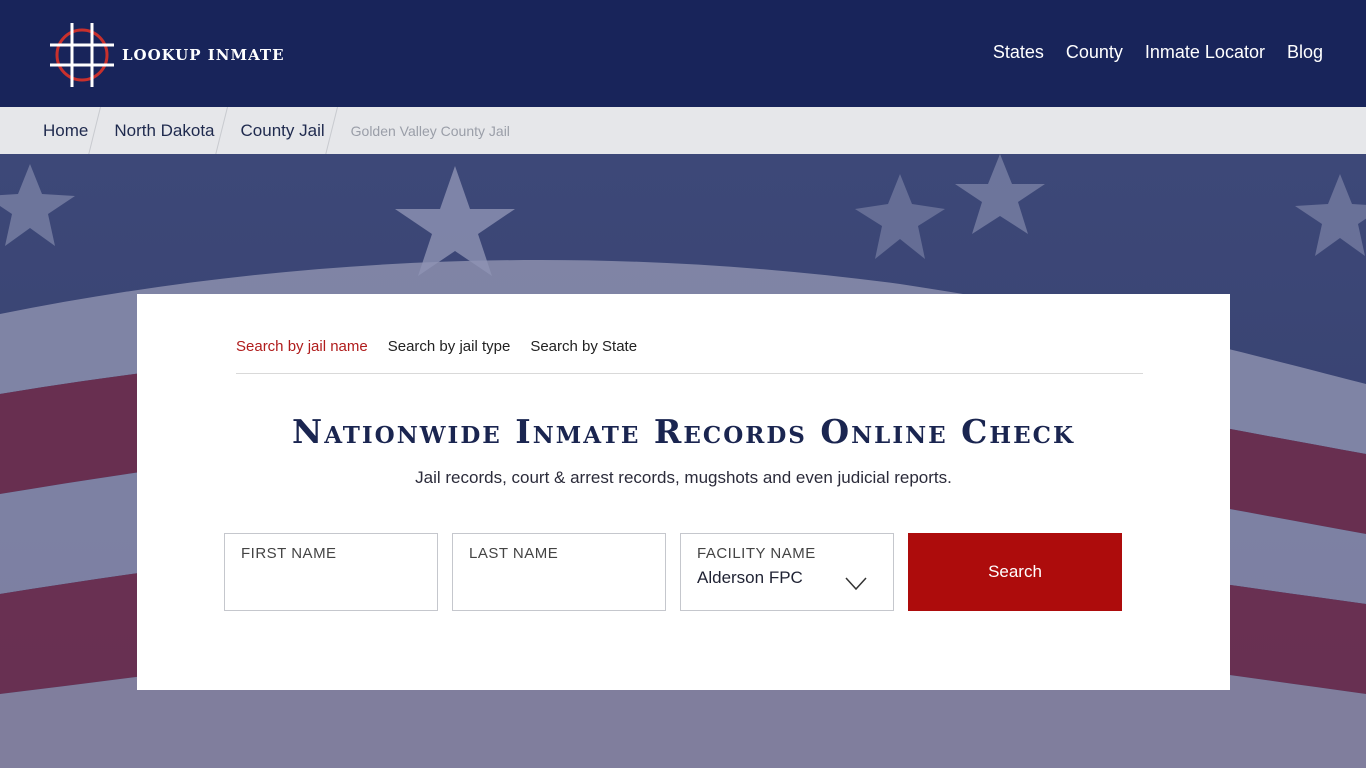 The height and width of the screenshot is (768, 1366). I want to click on last-name-field: LAST NAME, so click(559, 572).